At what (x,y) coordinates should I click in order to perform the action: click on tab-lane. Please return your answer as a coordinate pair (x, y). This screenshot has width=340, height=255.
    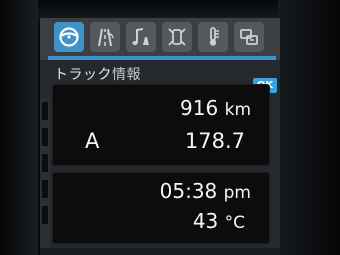
    Looking at the image, I should click on (105, 37).